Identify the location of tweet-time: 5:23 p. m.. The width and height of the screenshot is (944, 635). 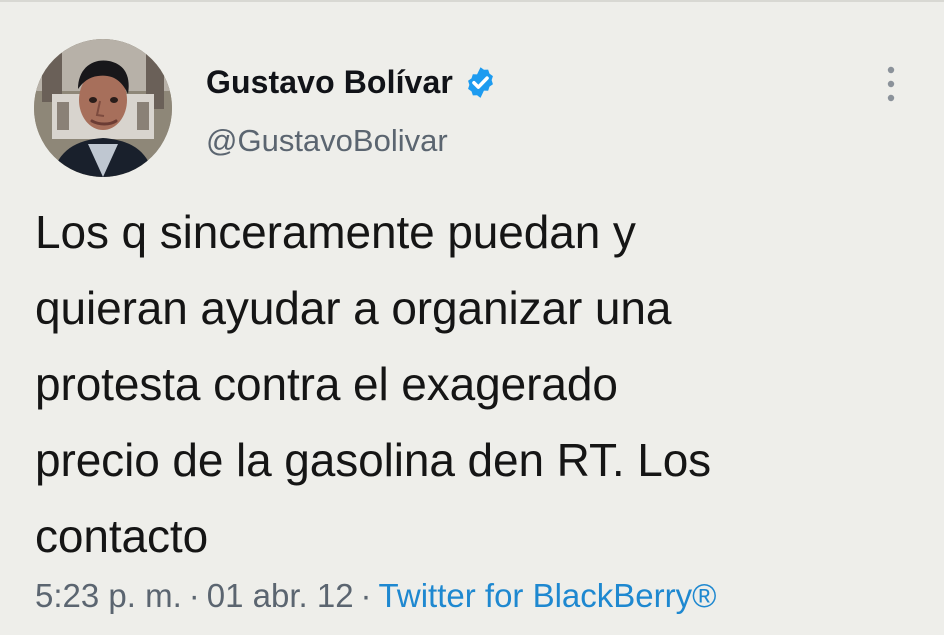
(108, 595).